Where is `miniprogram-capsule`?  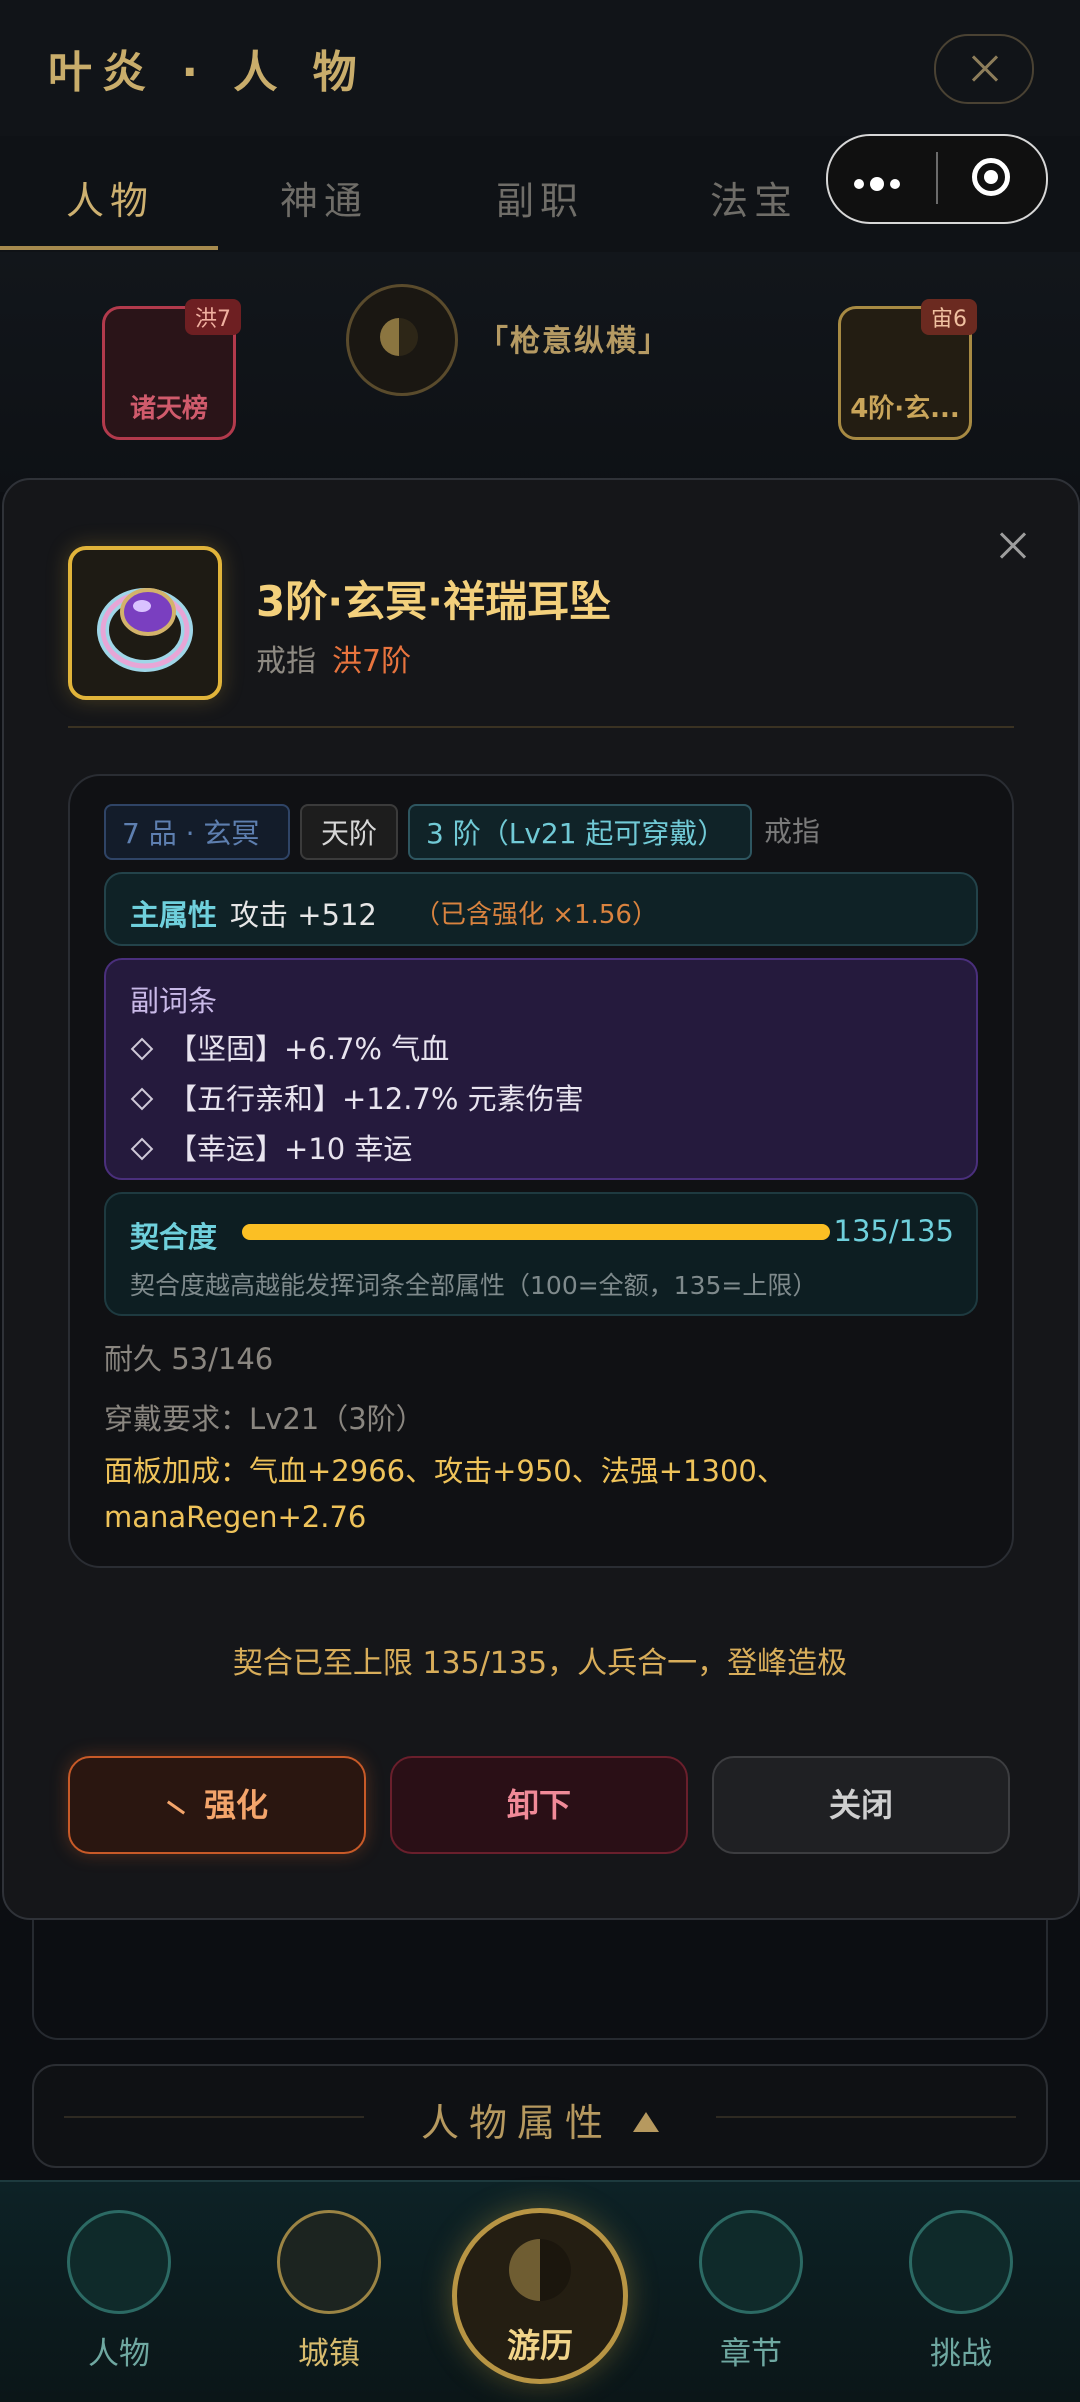
miniprogram-capsule is located at coordinates (937, 179).